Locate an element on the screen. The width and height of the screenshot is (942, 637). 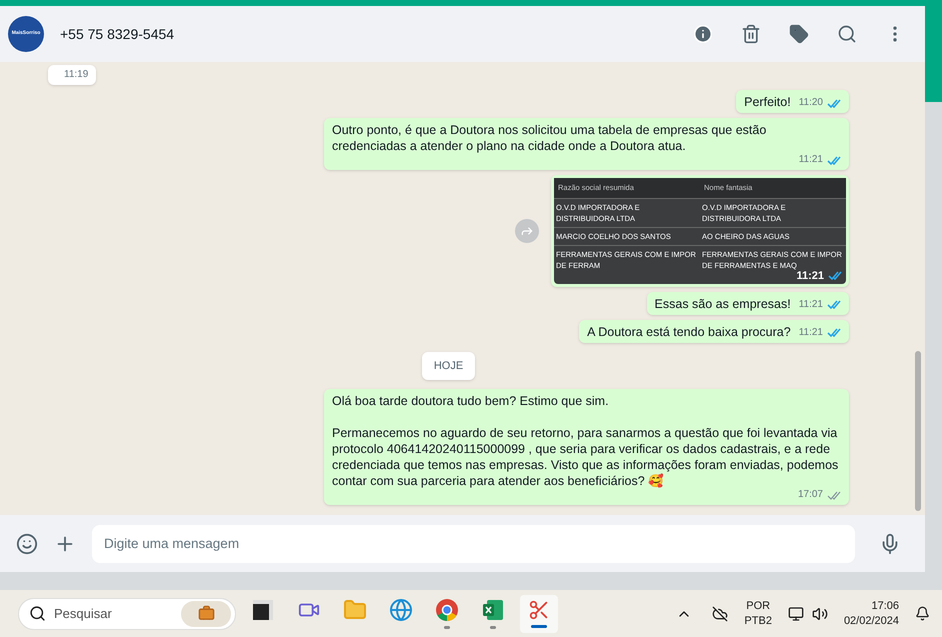
message-time: 11:19 is located at coordinates (76, 75).